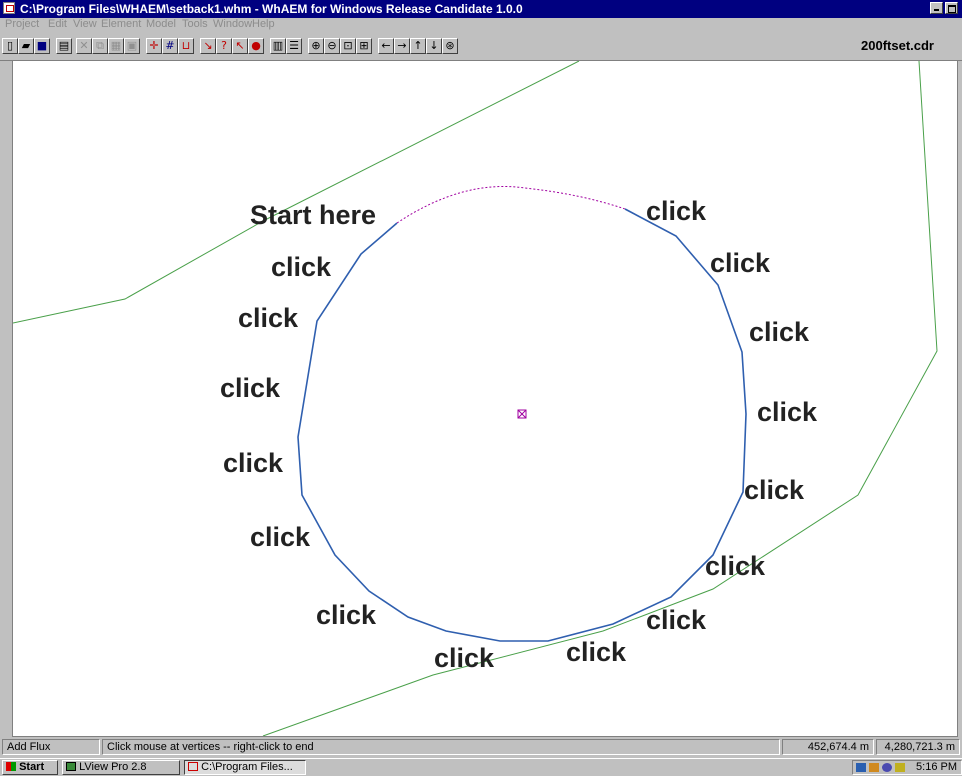  Describe the element at coordinates (116, 46) in the screenshot. I see `paste-icon: ▦` at that location.